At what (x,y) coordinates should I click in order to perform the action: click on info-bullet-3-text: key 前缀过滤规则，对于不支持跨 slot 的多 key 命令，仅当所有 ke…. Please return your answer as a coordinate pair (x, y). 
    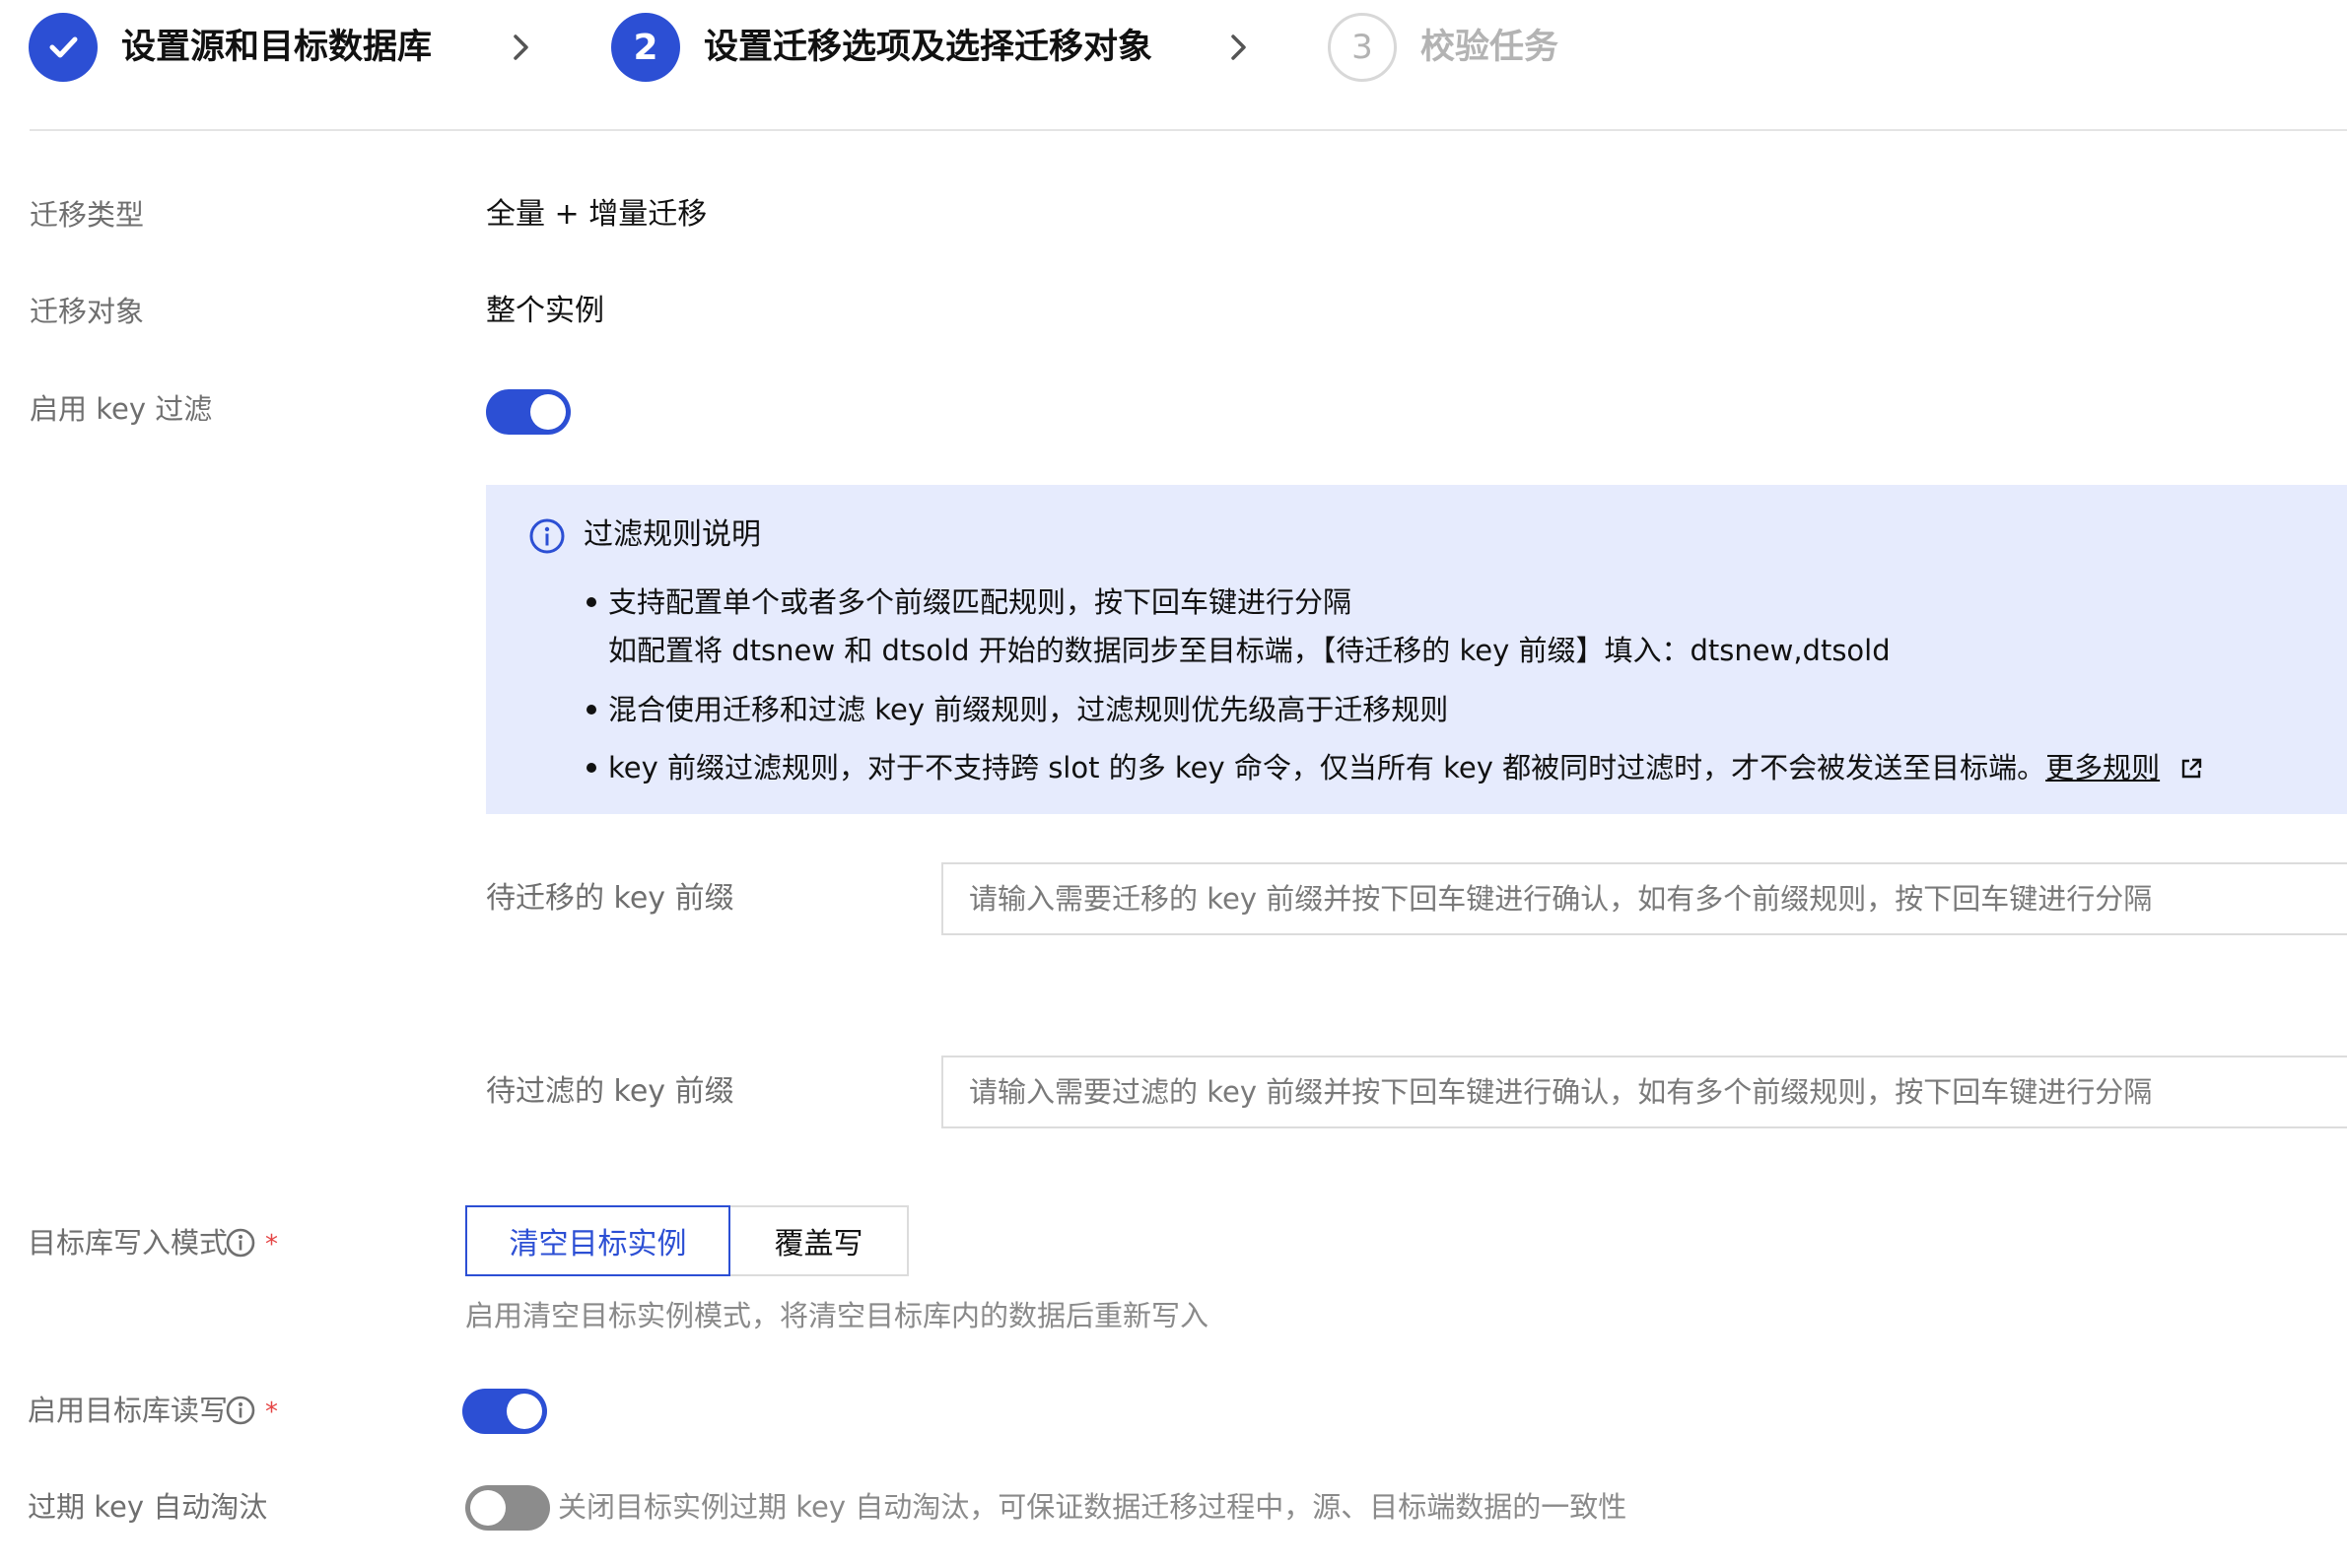
    Looking at the image, I should click on (1327, 767).